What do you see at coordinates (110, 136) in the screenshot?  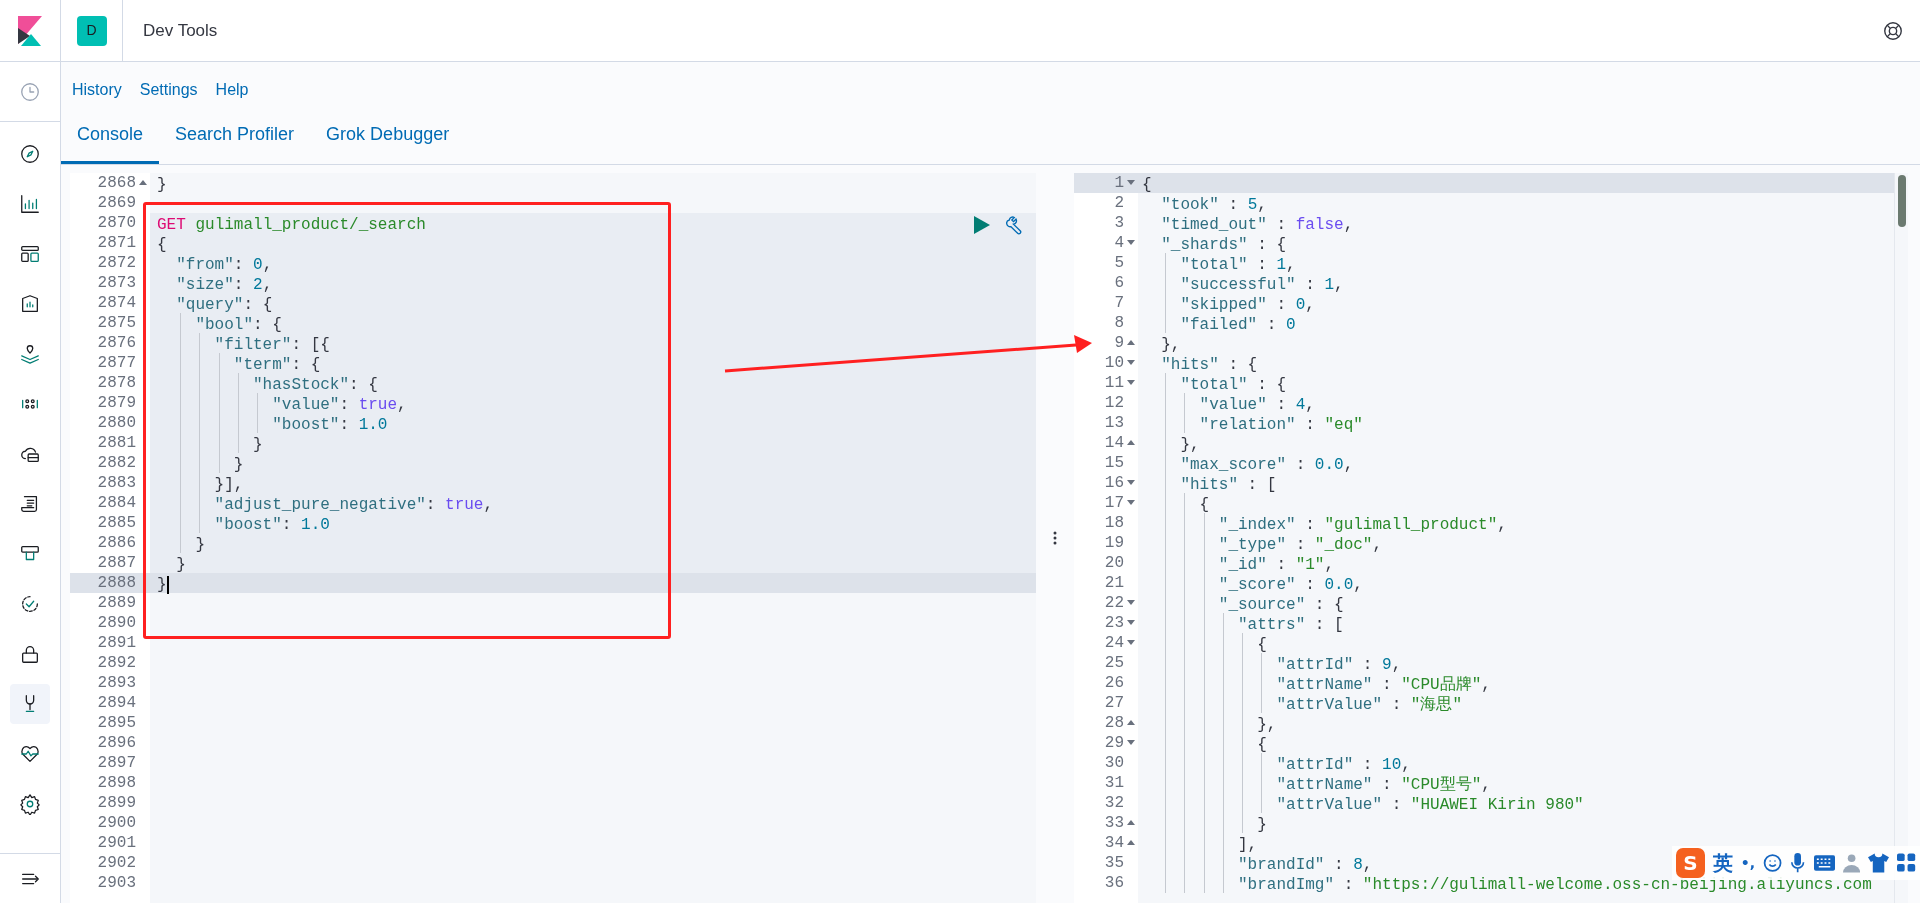 I see `tab: Console` at bounding box center [110, 136].